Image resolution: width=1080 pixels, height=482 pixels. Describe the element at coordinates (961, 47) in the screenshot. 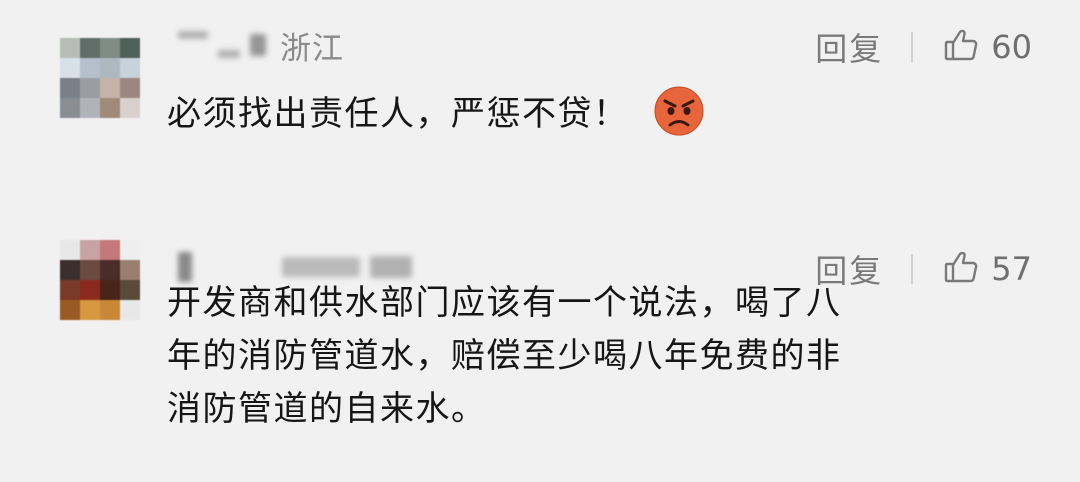

I see `thumbs-up-icon` at that location.